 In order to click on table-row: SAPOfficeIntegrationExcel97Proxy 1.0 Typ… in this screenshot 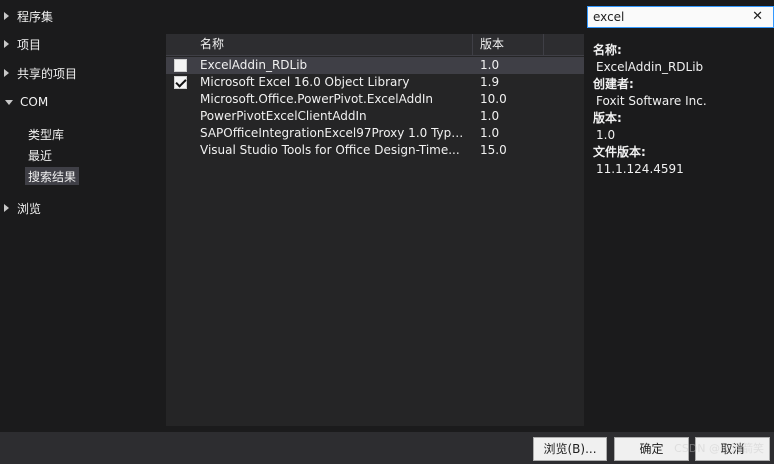, I will do `click(375, 133)`.